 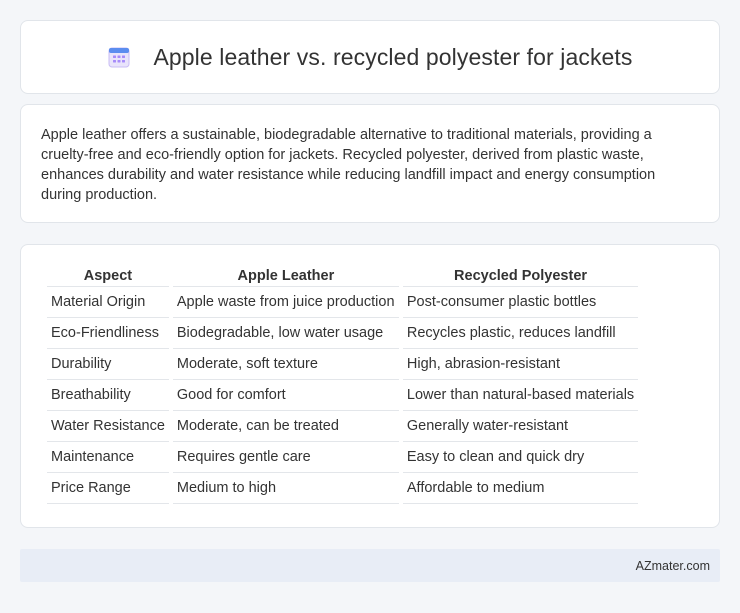 What do you see at coordinates (520, 364) in the screenshot?
I see `cell-recycled-polyester: High, abrasion-resistant` at bounding box center [520, 364].